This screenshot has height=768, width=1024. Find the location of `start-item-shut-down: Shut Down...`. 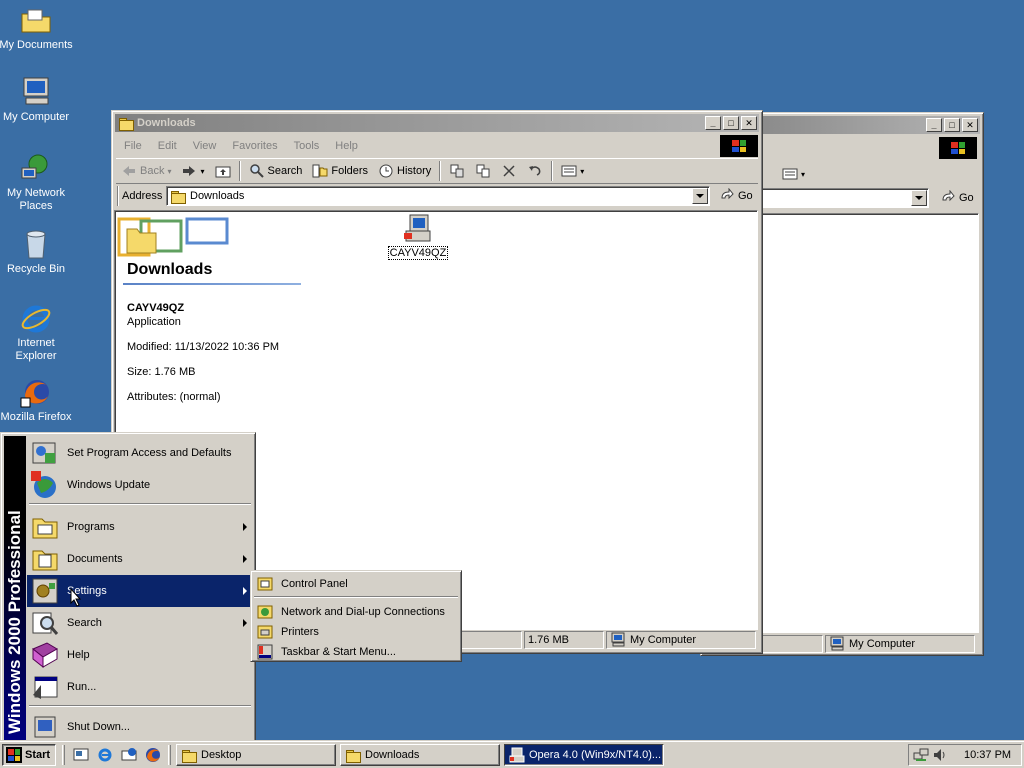

start-item-shut-down: Shut Down... is located at coordinates (140, 727).